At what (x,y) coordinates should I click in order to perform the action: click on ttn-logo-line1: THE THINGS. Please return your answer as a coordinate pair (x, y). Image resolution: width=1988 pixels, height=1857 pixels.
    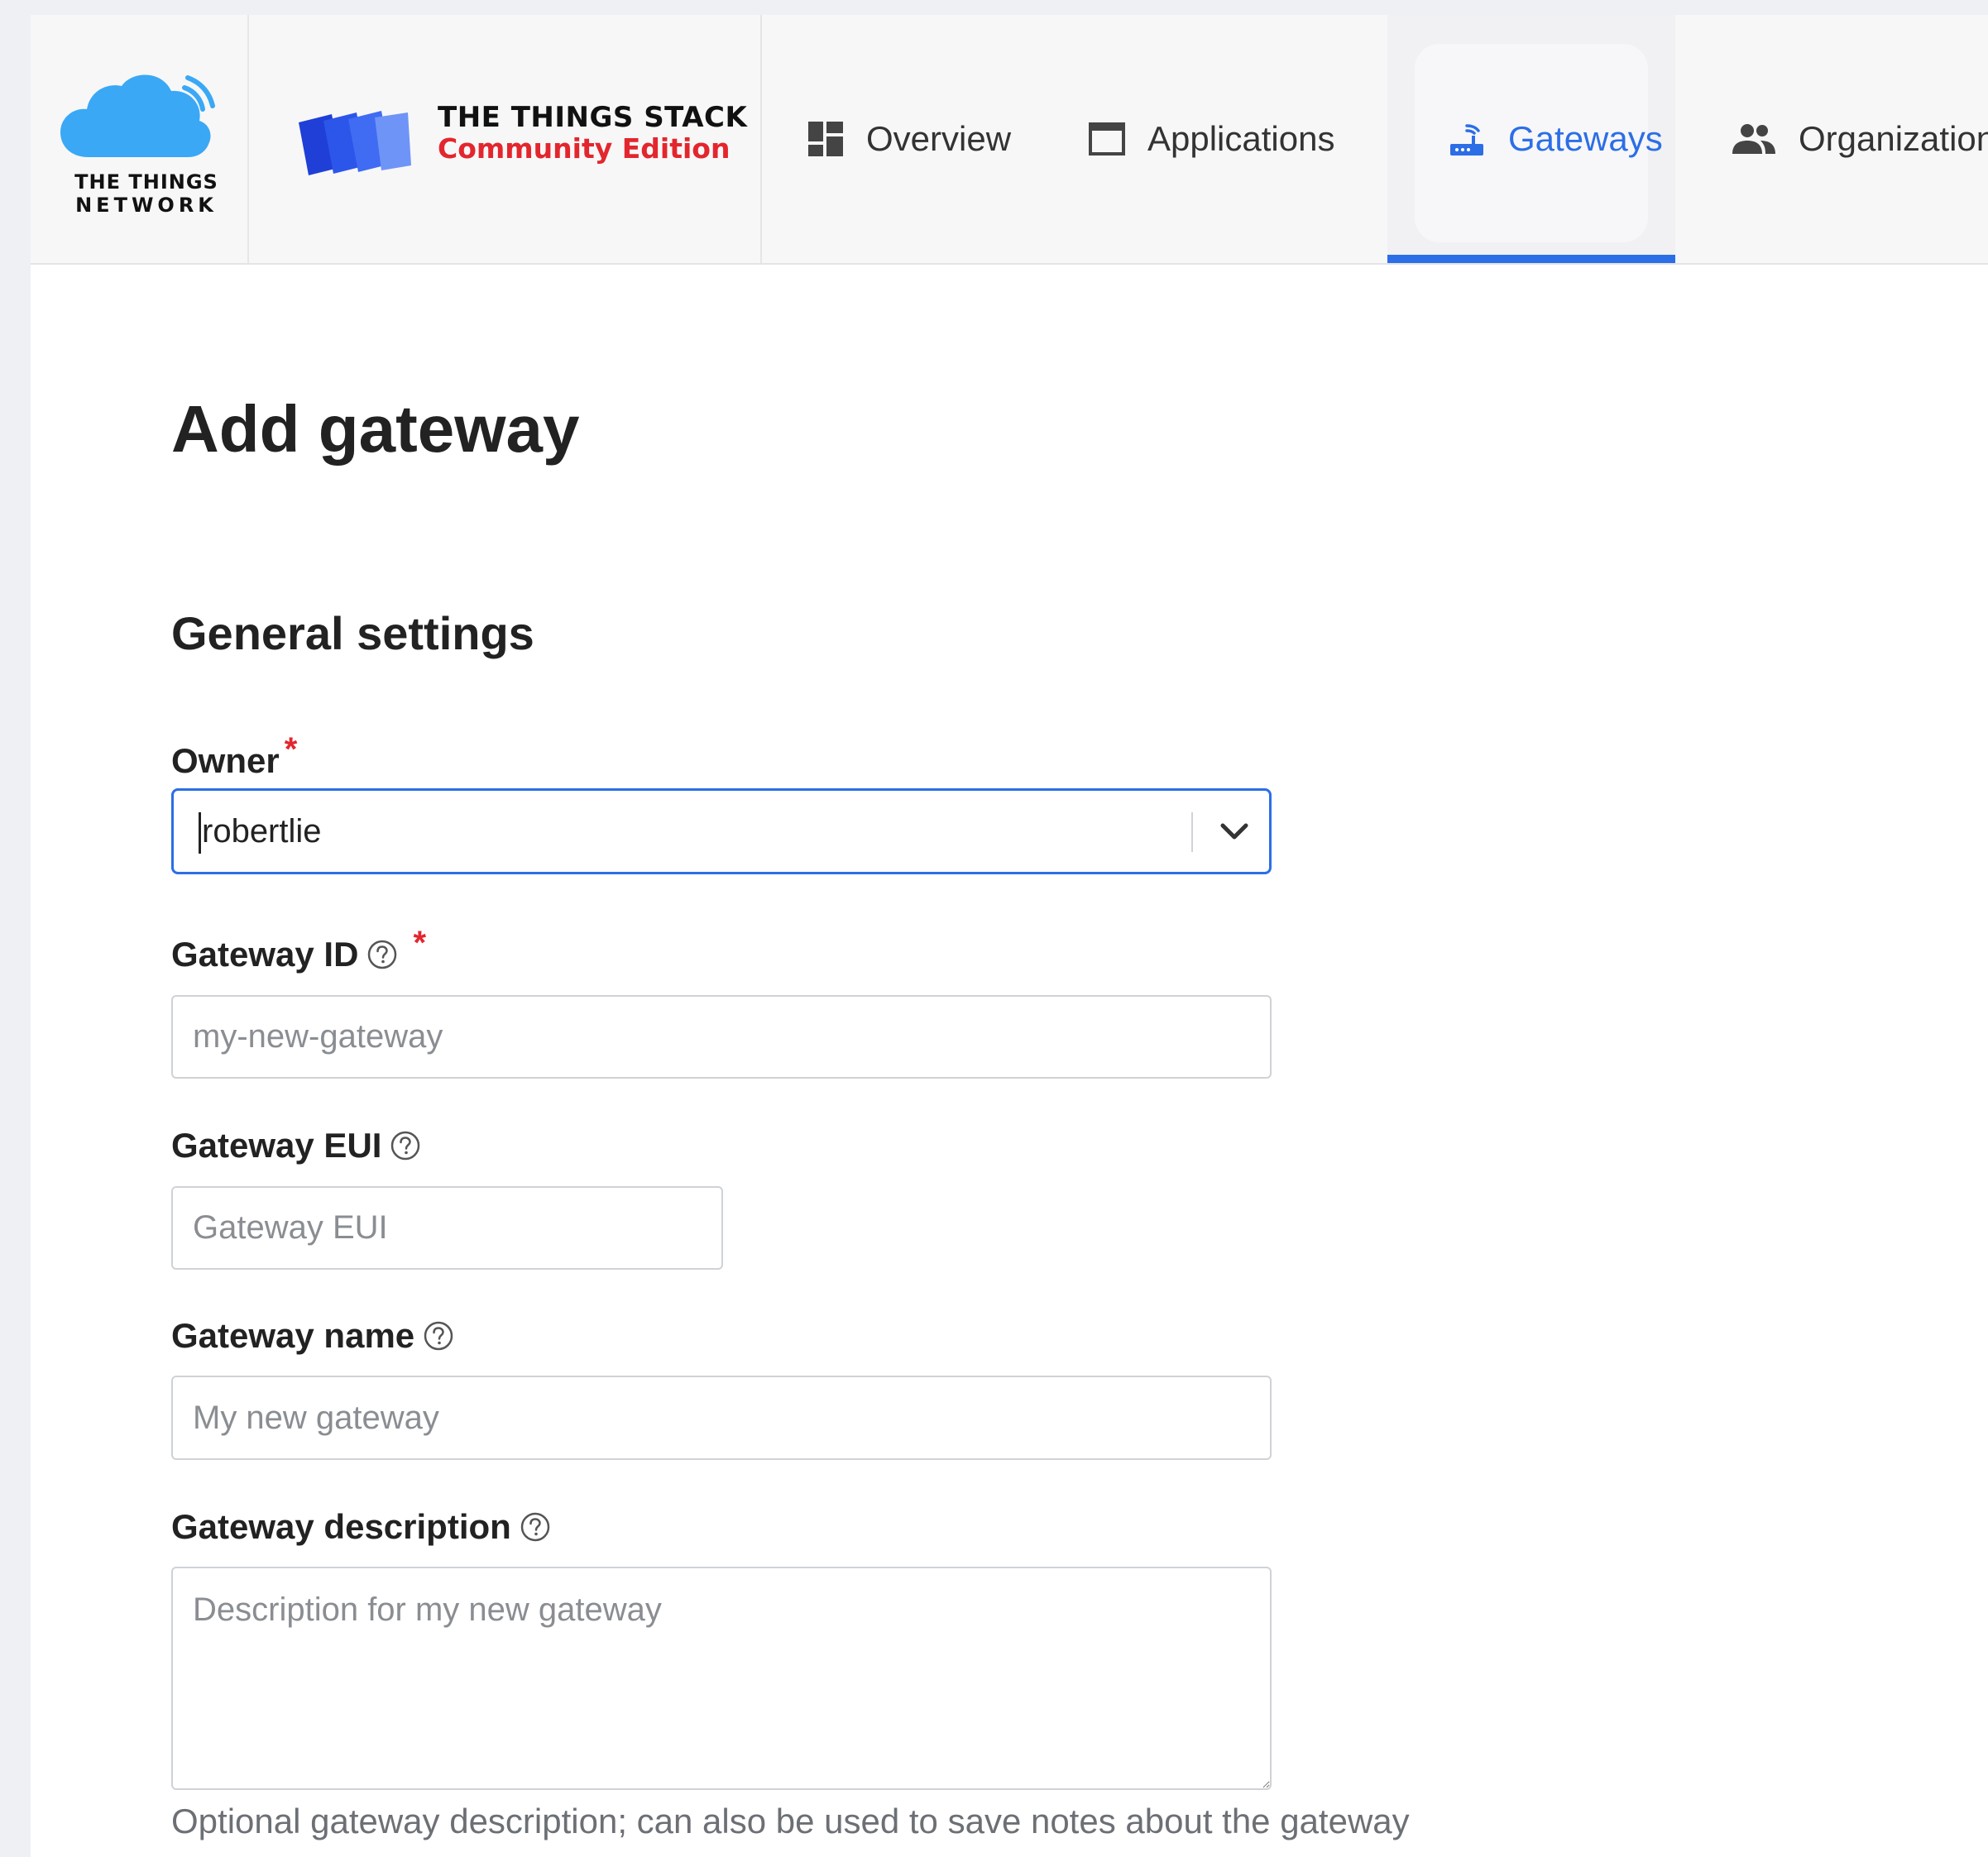
    Looking at the image, I should click on (146, 182).